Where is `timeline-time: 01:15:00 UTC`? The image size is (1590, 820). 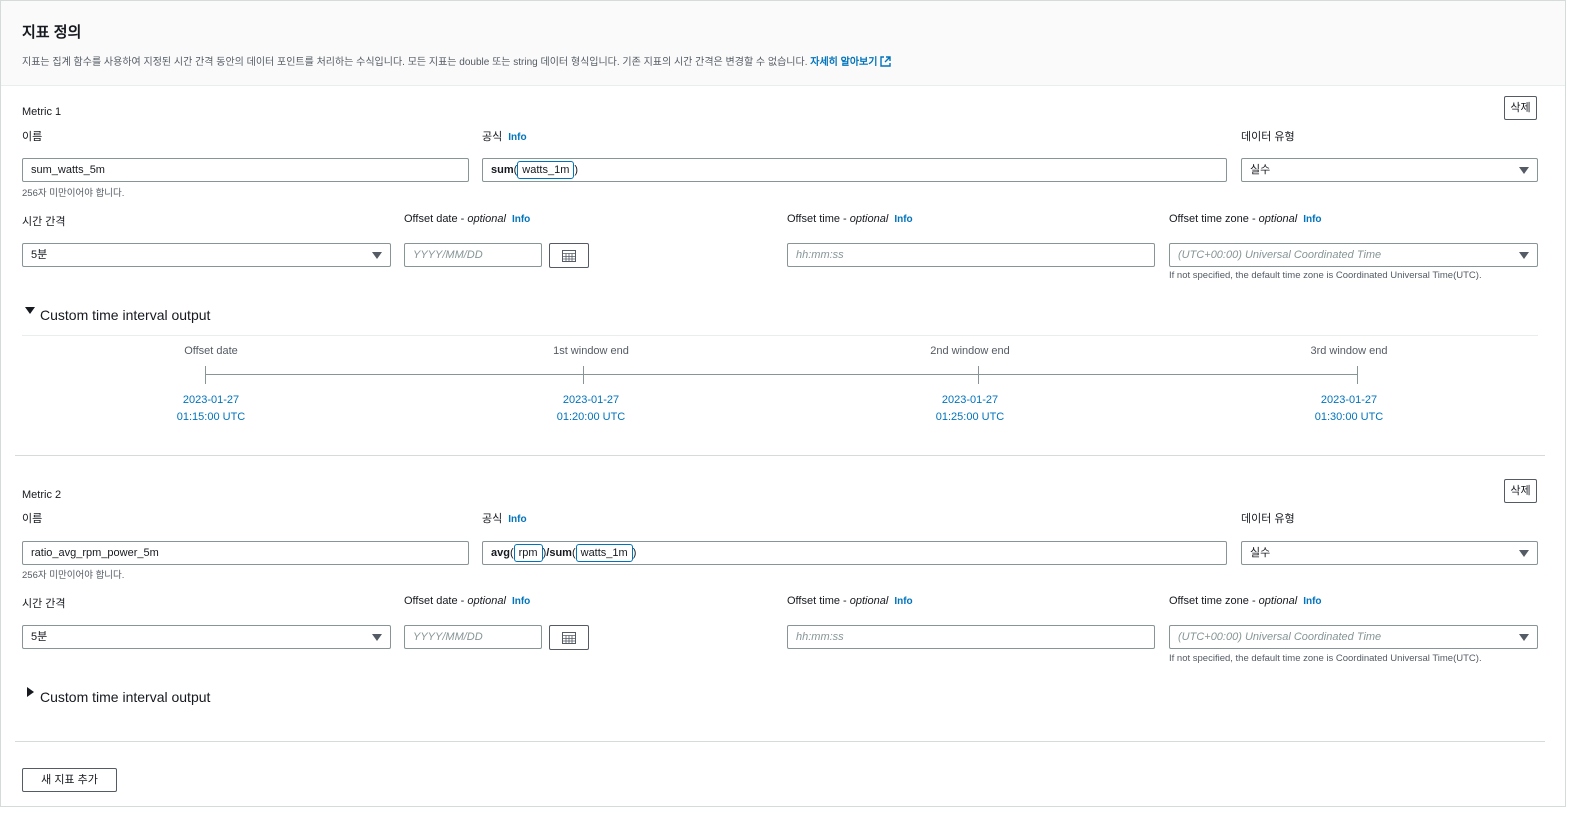
timeline-time: 01:15:00 UTC is located at coordinates (211, 417).